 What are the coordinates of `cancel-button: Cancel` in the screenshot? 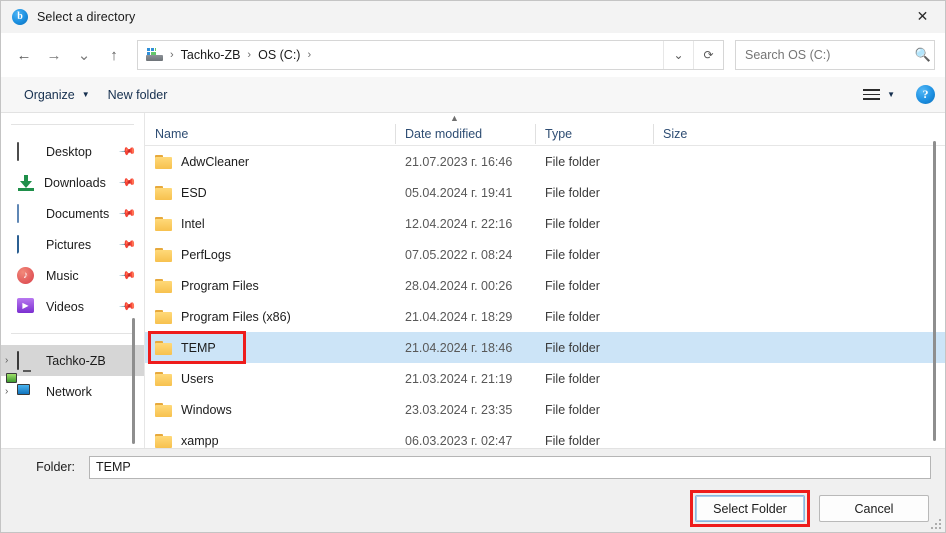 It's located at (874, 508).